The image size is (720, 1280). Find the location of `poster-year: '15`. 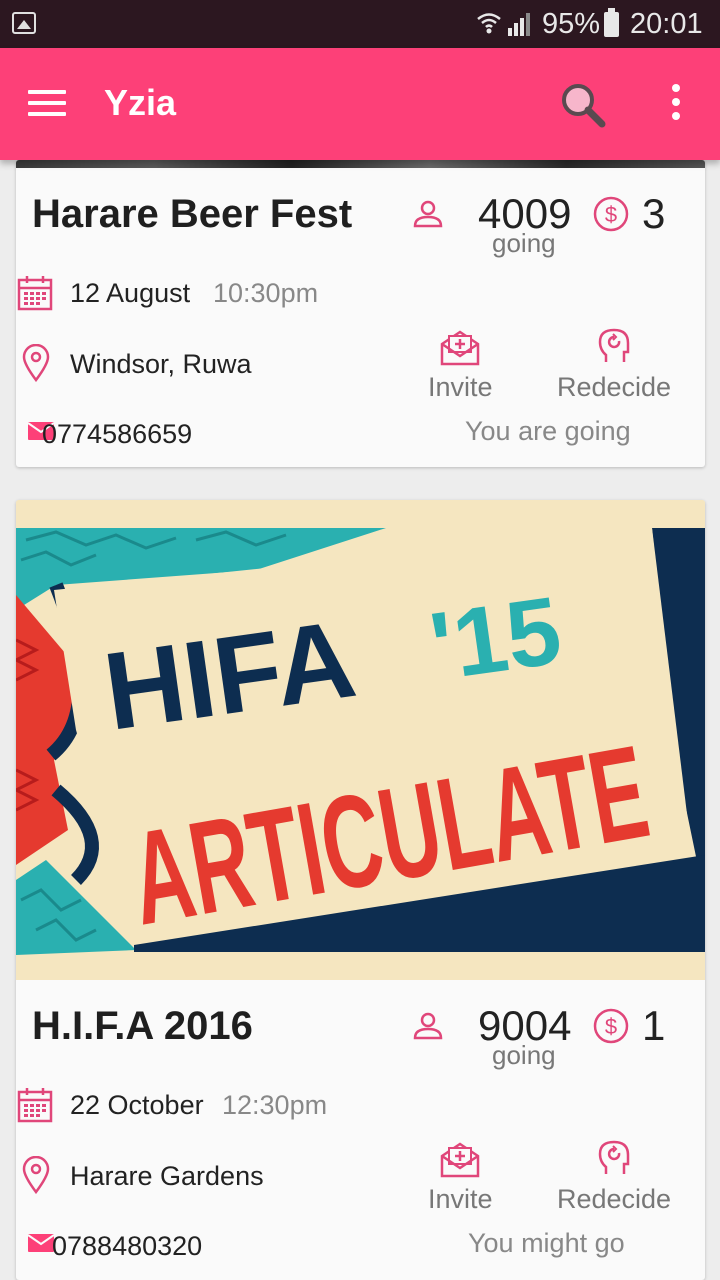

poster-year: '15 is located at coordinates (495, 639).